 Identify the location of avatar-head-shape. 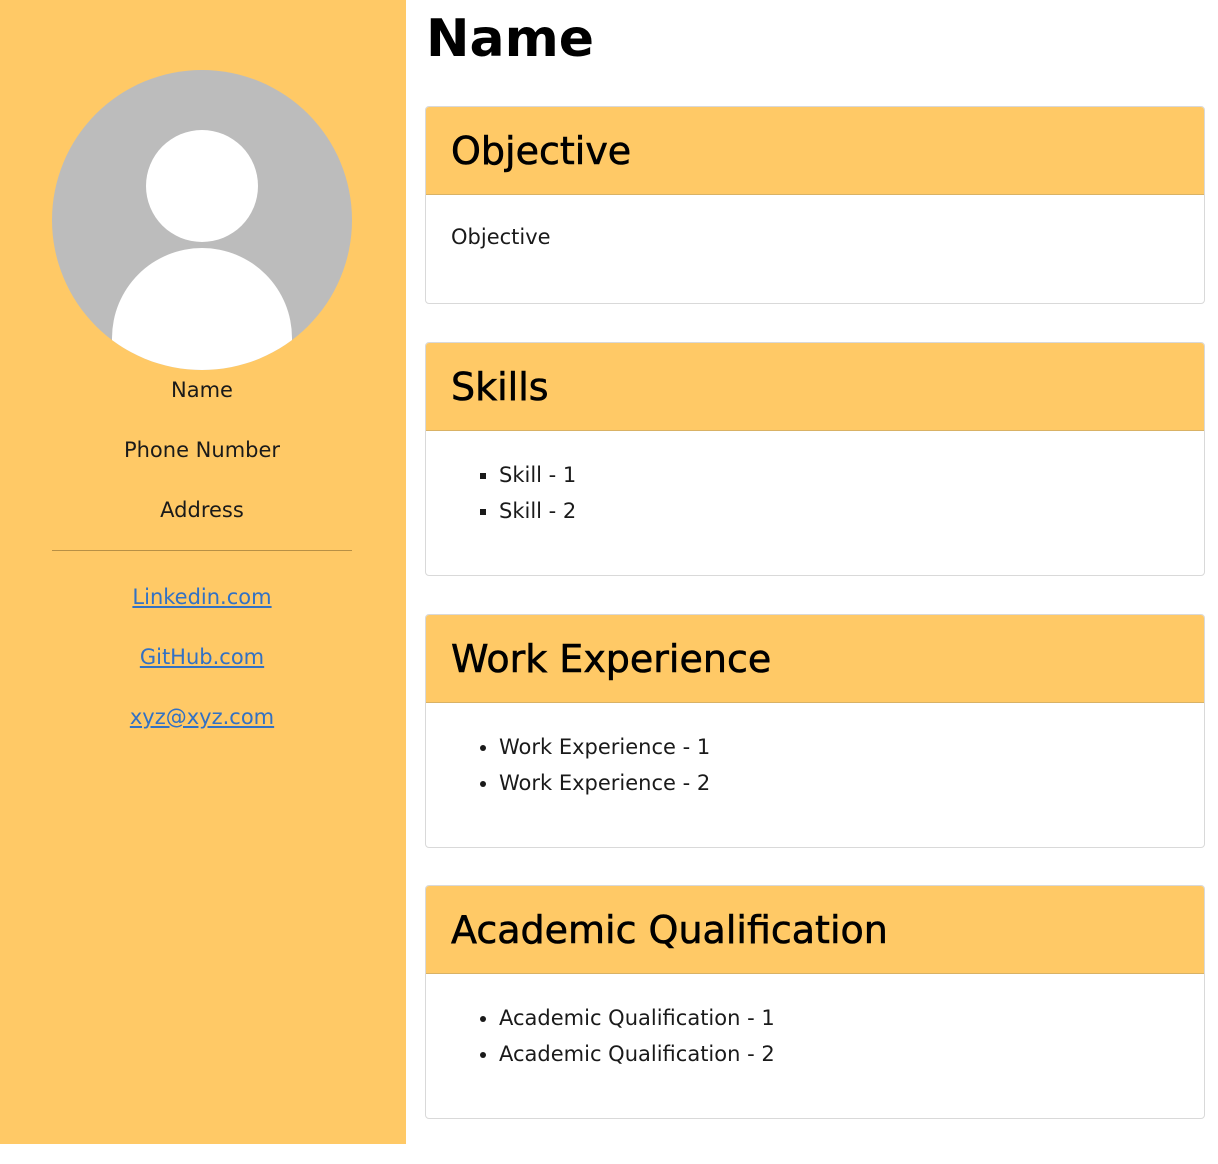
(202, 186).